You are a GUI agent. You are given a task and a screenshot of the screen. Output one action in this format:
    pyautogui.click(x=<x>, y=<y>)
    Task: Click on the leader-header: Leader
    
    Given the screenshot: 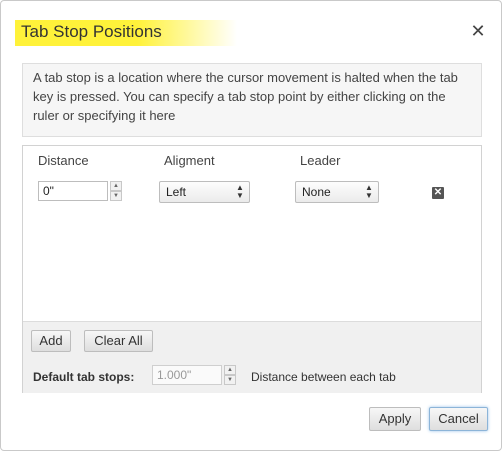 What is the action you would take?
    pyautogui.click(x=320, y=160)
    